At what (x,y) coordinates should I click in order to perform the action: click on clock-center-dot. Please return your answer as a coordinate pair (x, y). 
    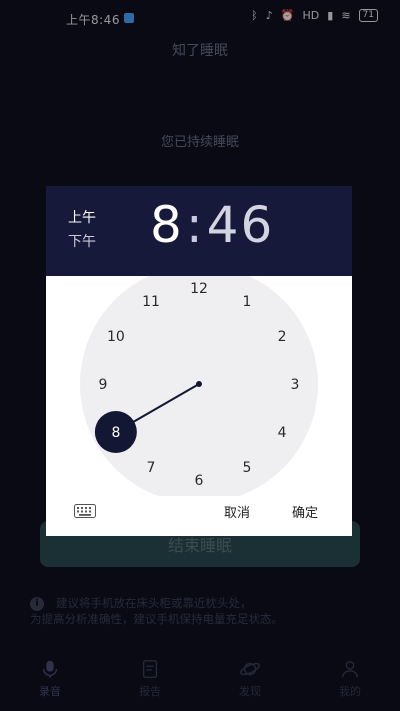
    Looking at the image, I should click on (199, 384).